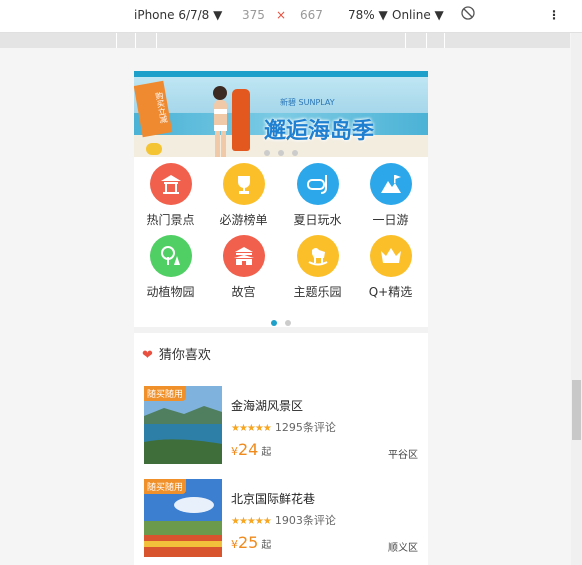  What do you see at coordinates (281, 330) in the screenshot?
I see `section-divider` at bounding box center [281, 330].